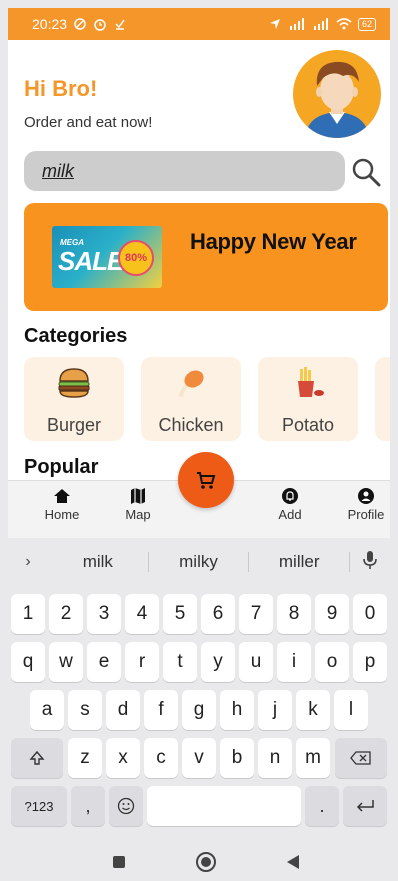 This screenshot has height=881, width=398. I want to click on space-key, so click(224, 806).